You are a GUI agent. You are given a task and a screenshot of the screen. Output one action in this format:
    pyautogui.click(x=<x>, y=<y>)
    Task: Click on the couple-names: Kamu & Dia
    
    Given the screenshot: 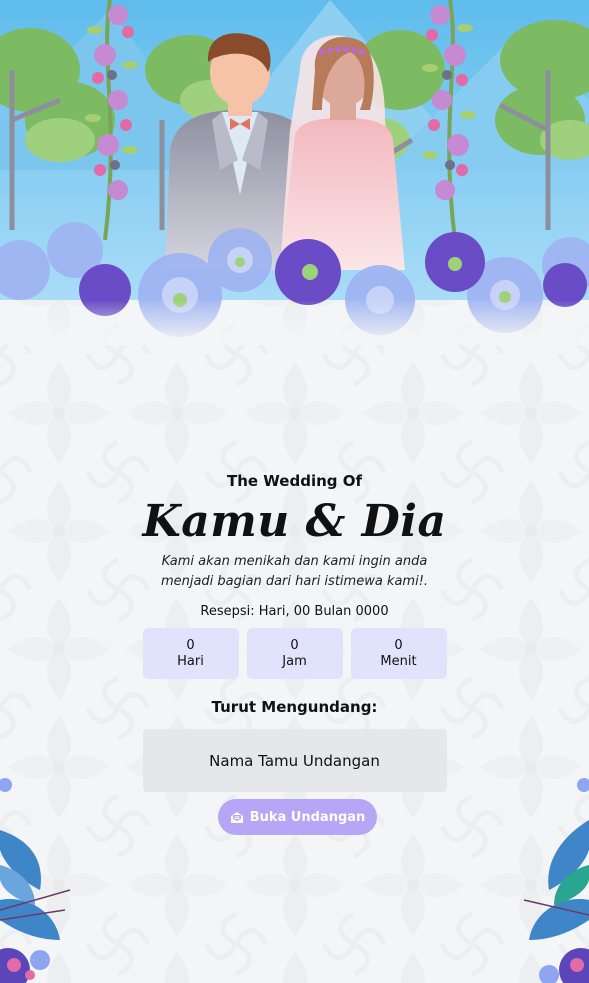 What is the action you would take?
    pyautogui.click(x=294, y=521)
    